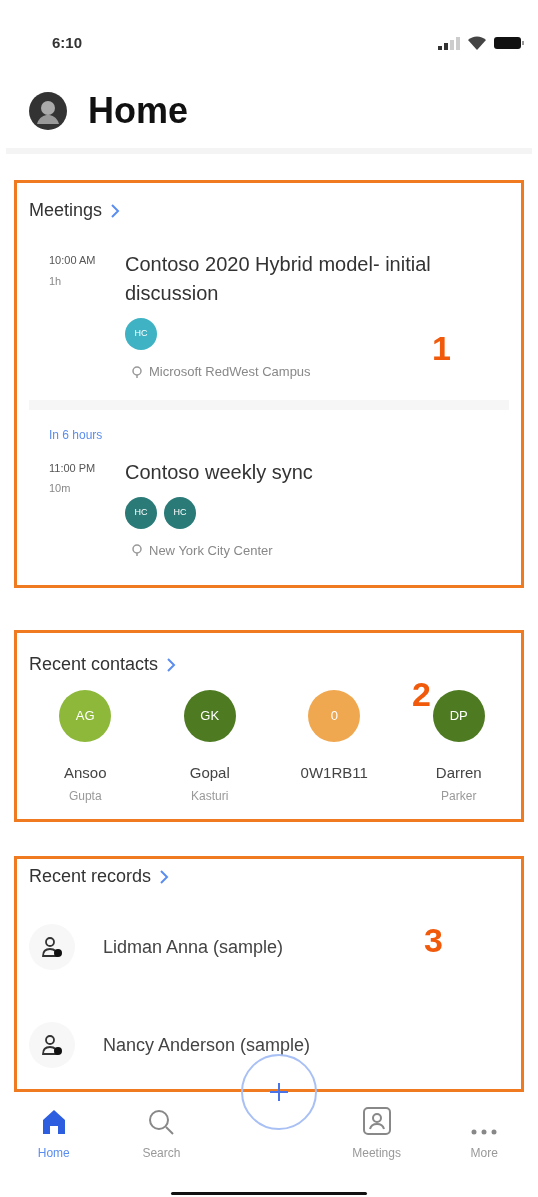 This screenshot has width=538, height=1197. Describe the element at coordinates (433, 940) in the screenshot. I see `callout-number: 3` at that location.